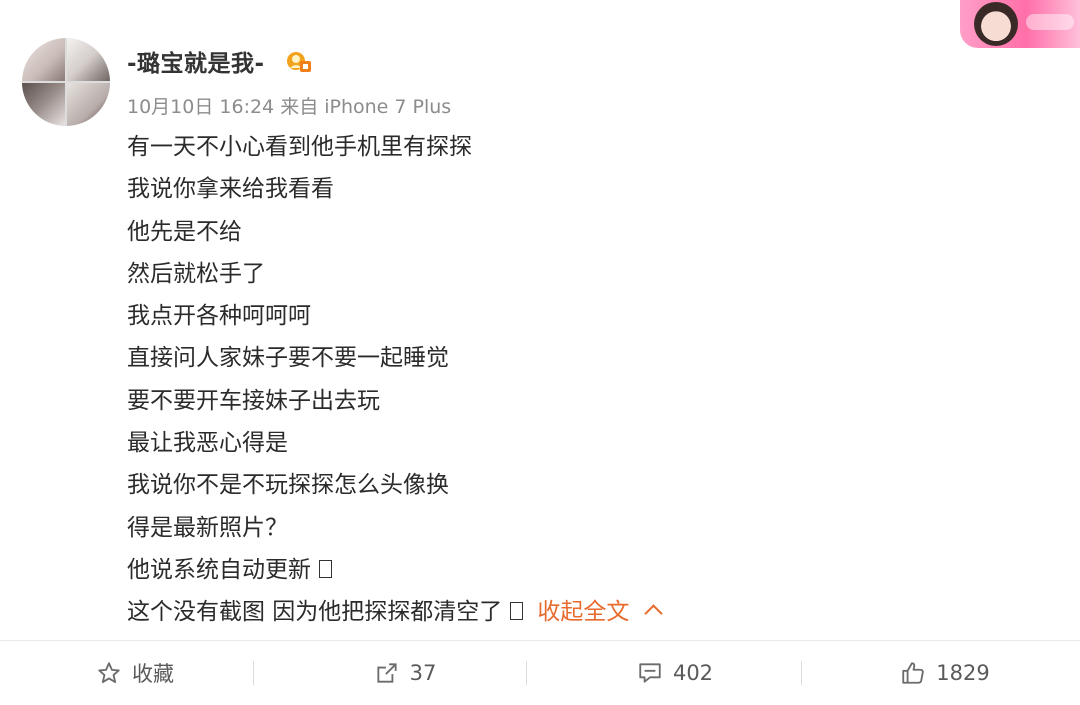 The width and height of the screenshot is (1080, 705). I want to click on comment-icon, so click(650, 673).